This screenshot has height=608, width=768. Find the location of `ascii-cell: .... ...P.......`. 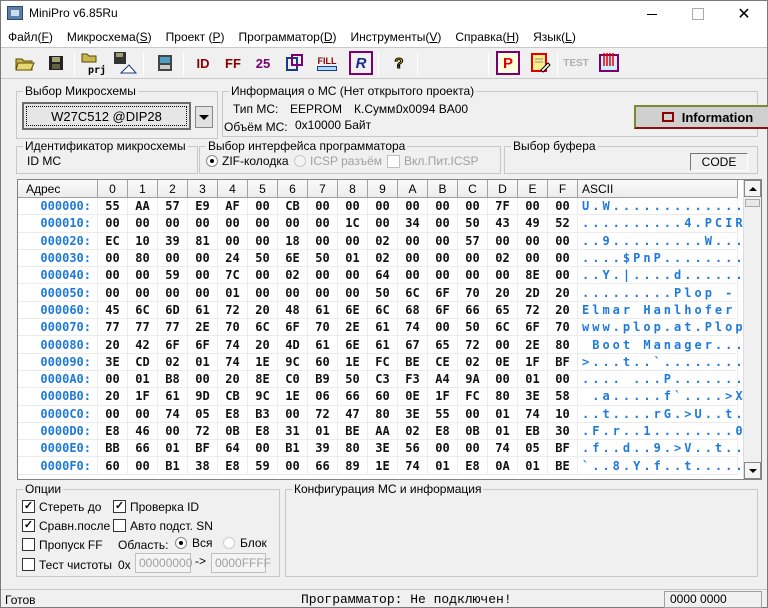

ascii-cell: .... ...P....... is located at coordinates (660, 379).